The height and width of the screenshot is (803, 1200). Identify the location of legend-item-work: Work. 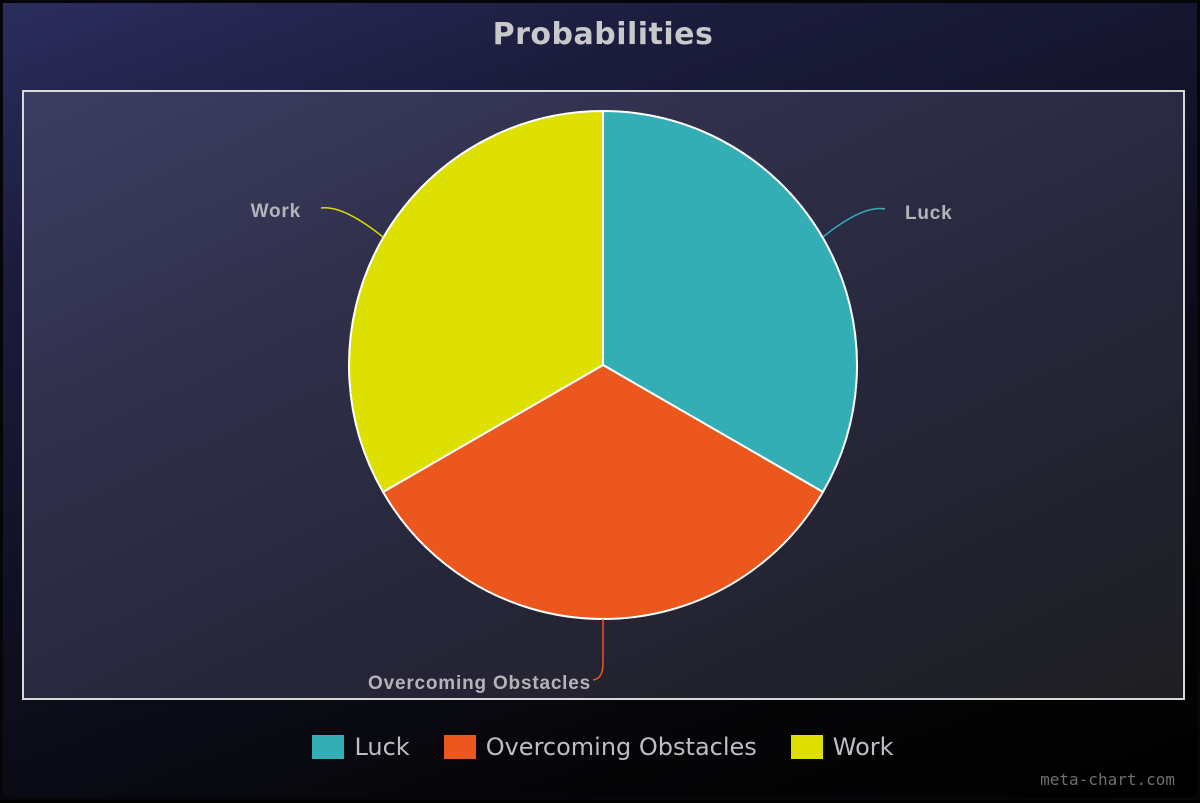
(842, 747).